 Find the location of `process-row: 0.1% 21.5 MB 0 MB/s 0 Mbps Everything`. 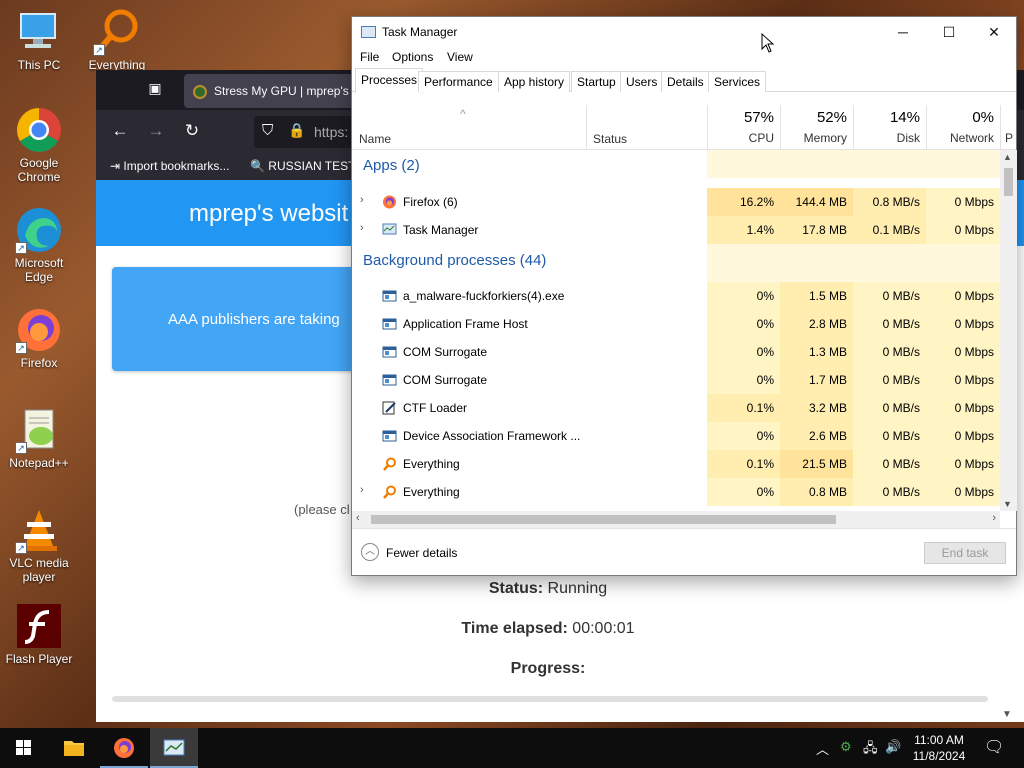

process-row: 0.1% 21.5 MB 0 MB/s 0 Mbps Everything is located at coordinates (676, 464).